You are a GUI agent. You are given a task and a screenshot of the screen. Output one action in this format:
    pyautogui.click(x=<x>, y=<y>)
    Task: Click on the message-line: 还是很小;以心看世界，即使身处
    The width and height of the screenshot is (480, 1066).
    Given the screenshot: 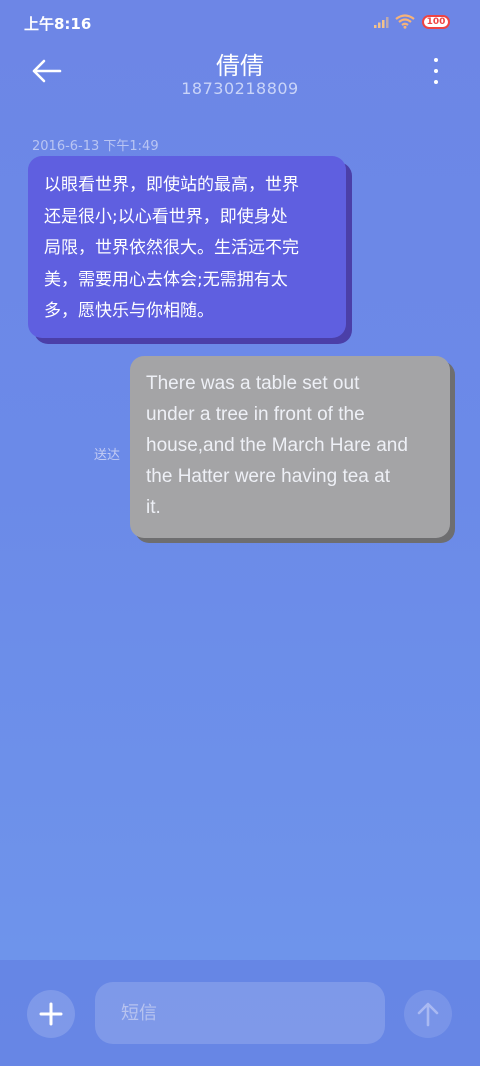 What is the action you would take?
    pyautogui.click(x=166, y=216)
    